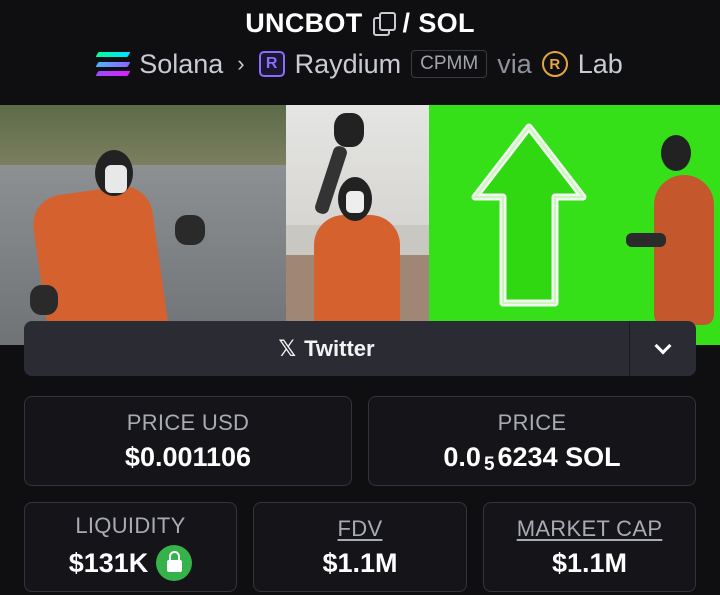 The image size is (720, 595). What do you see at coordinates (489, 464) in the screenshot?
I see `price-zero-count: 5` at bounding box center [489, 464].